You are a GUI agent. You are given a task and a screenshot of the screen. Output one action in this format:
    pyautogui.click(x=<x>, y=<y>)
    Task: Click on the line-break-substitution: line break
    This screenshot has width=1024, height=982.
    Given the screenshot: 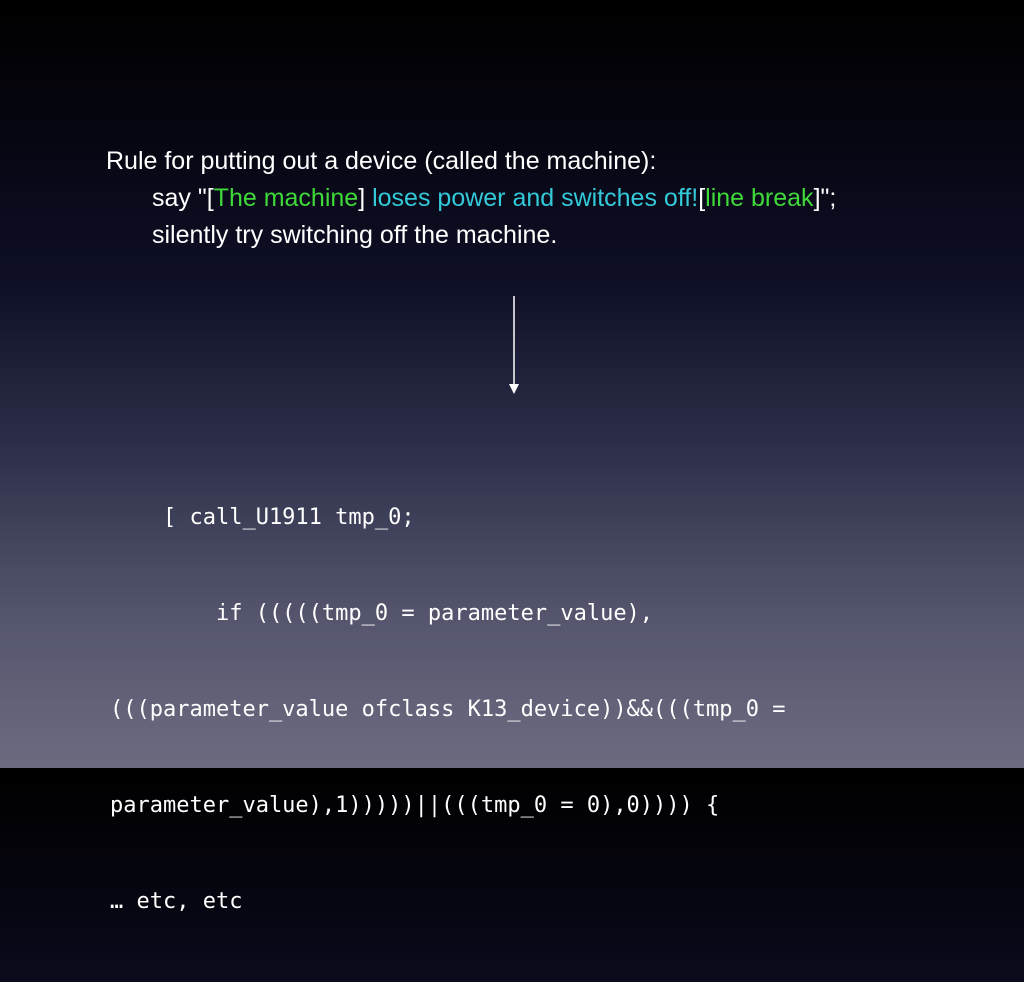 What is the action you would take?
    pyautogui.click(x=759, y=198)
    